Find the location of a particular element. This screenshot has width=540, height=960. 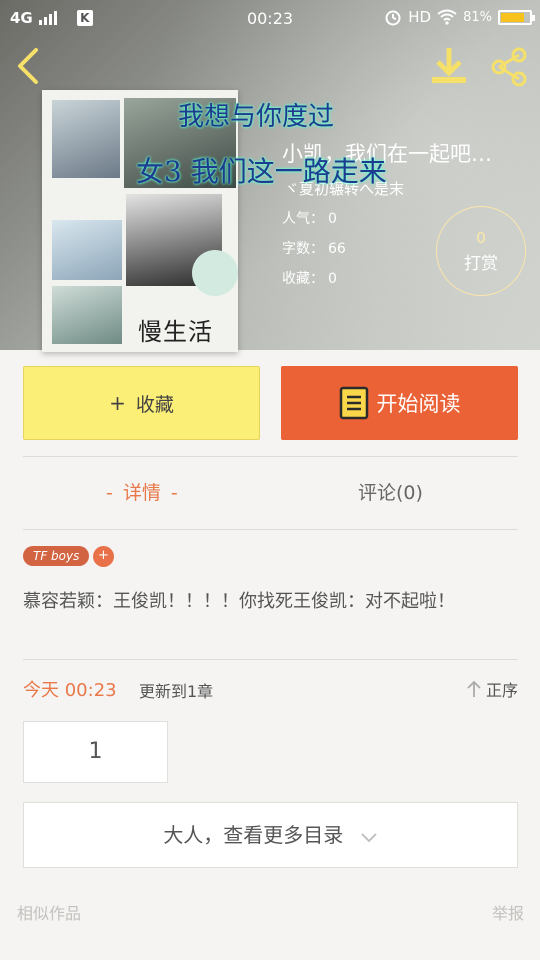

tab-details-label: 详情 is located at coordinates (141, 493).